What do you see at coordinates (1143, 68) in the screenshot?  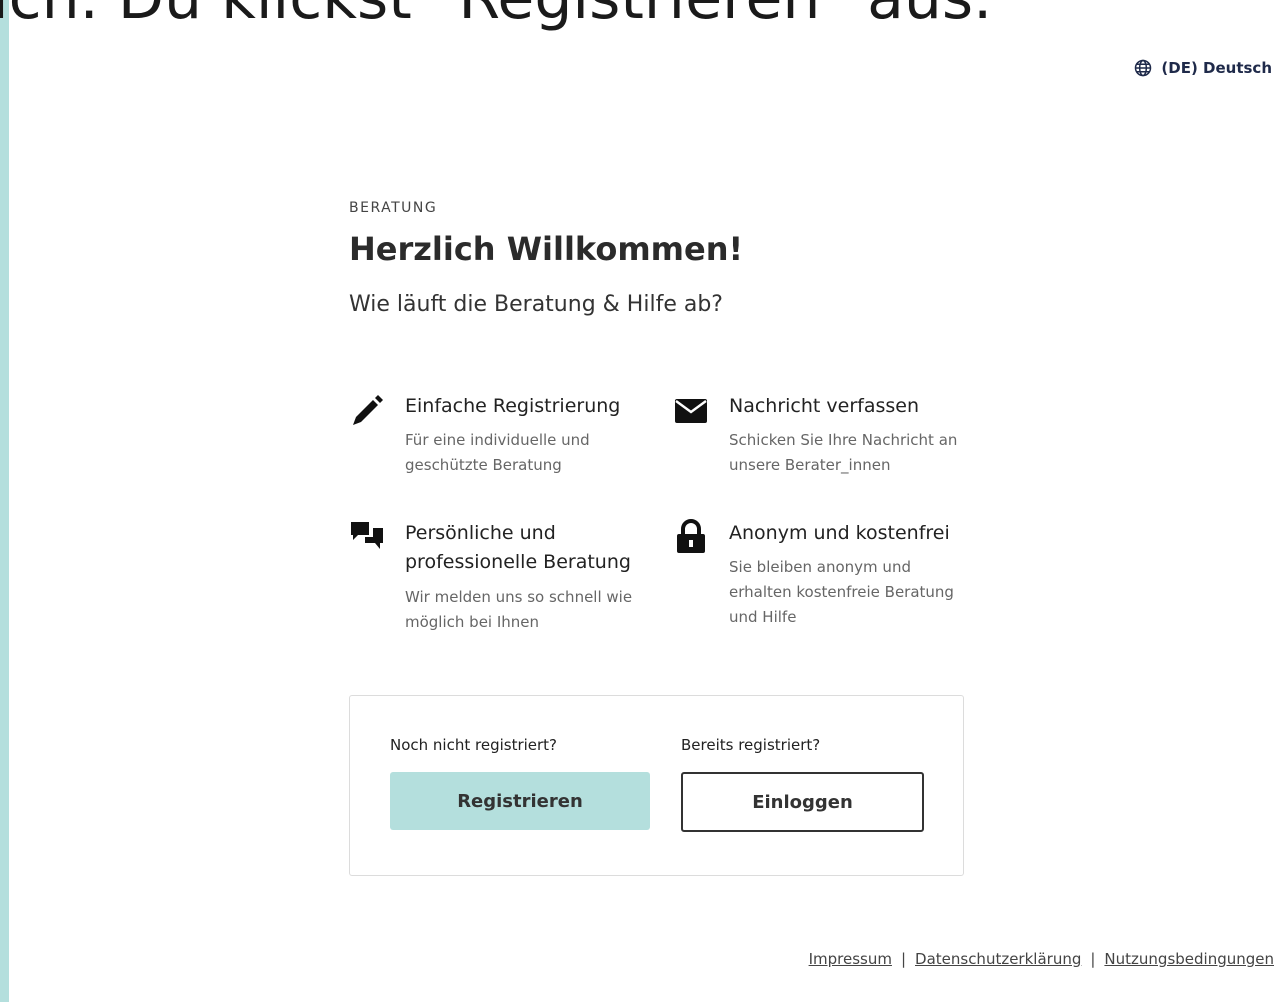 I see `globe-icon` at bounding box center [1143, 68].